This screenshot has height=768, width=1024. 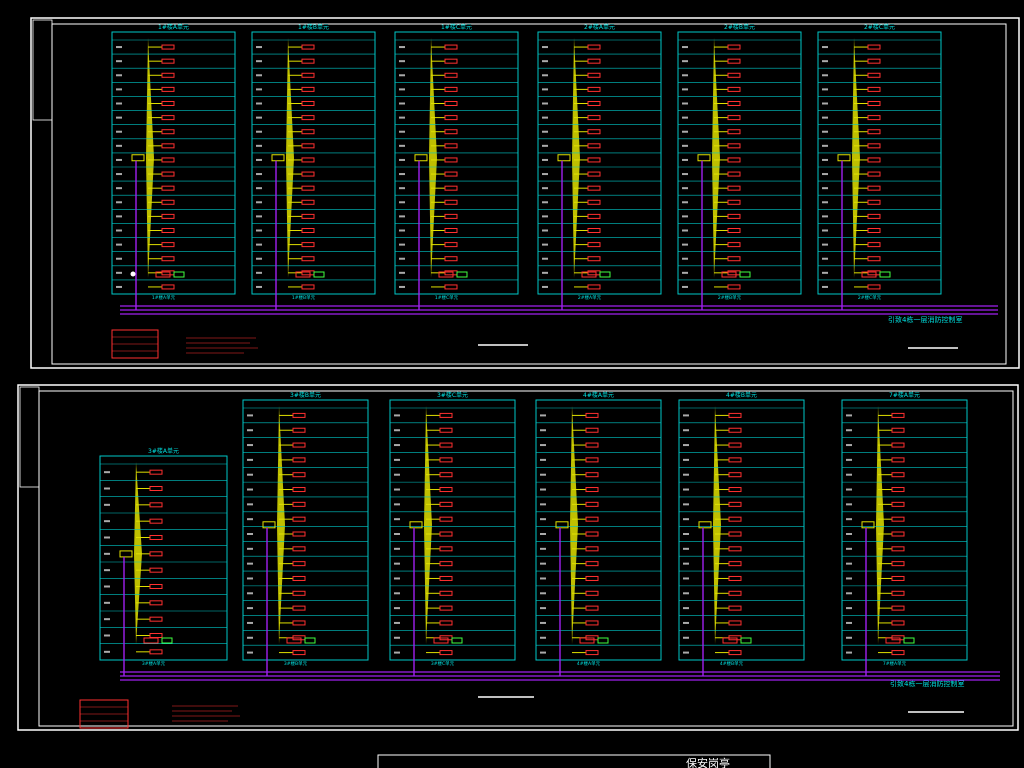 What do you see at coordinates (151, 640) in the screenshot?
I see `bottom-sheet-1-module-a` at bounding box center [151, 640].